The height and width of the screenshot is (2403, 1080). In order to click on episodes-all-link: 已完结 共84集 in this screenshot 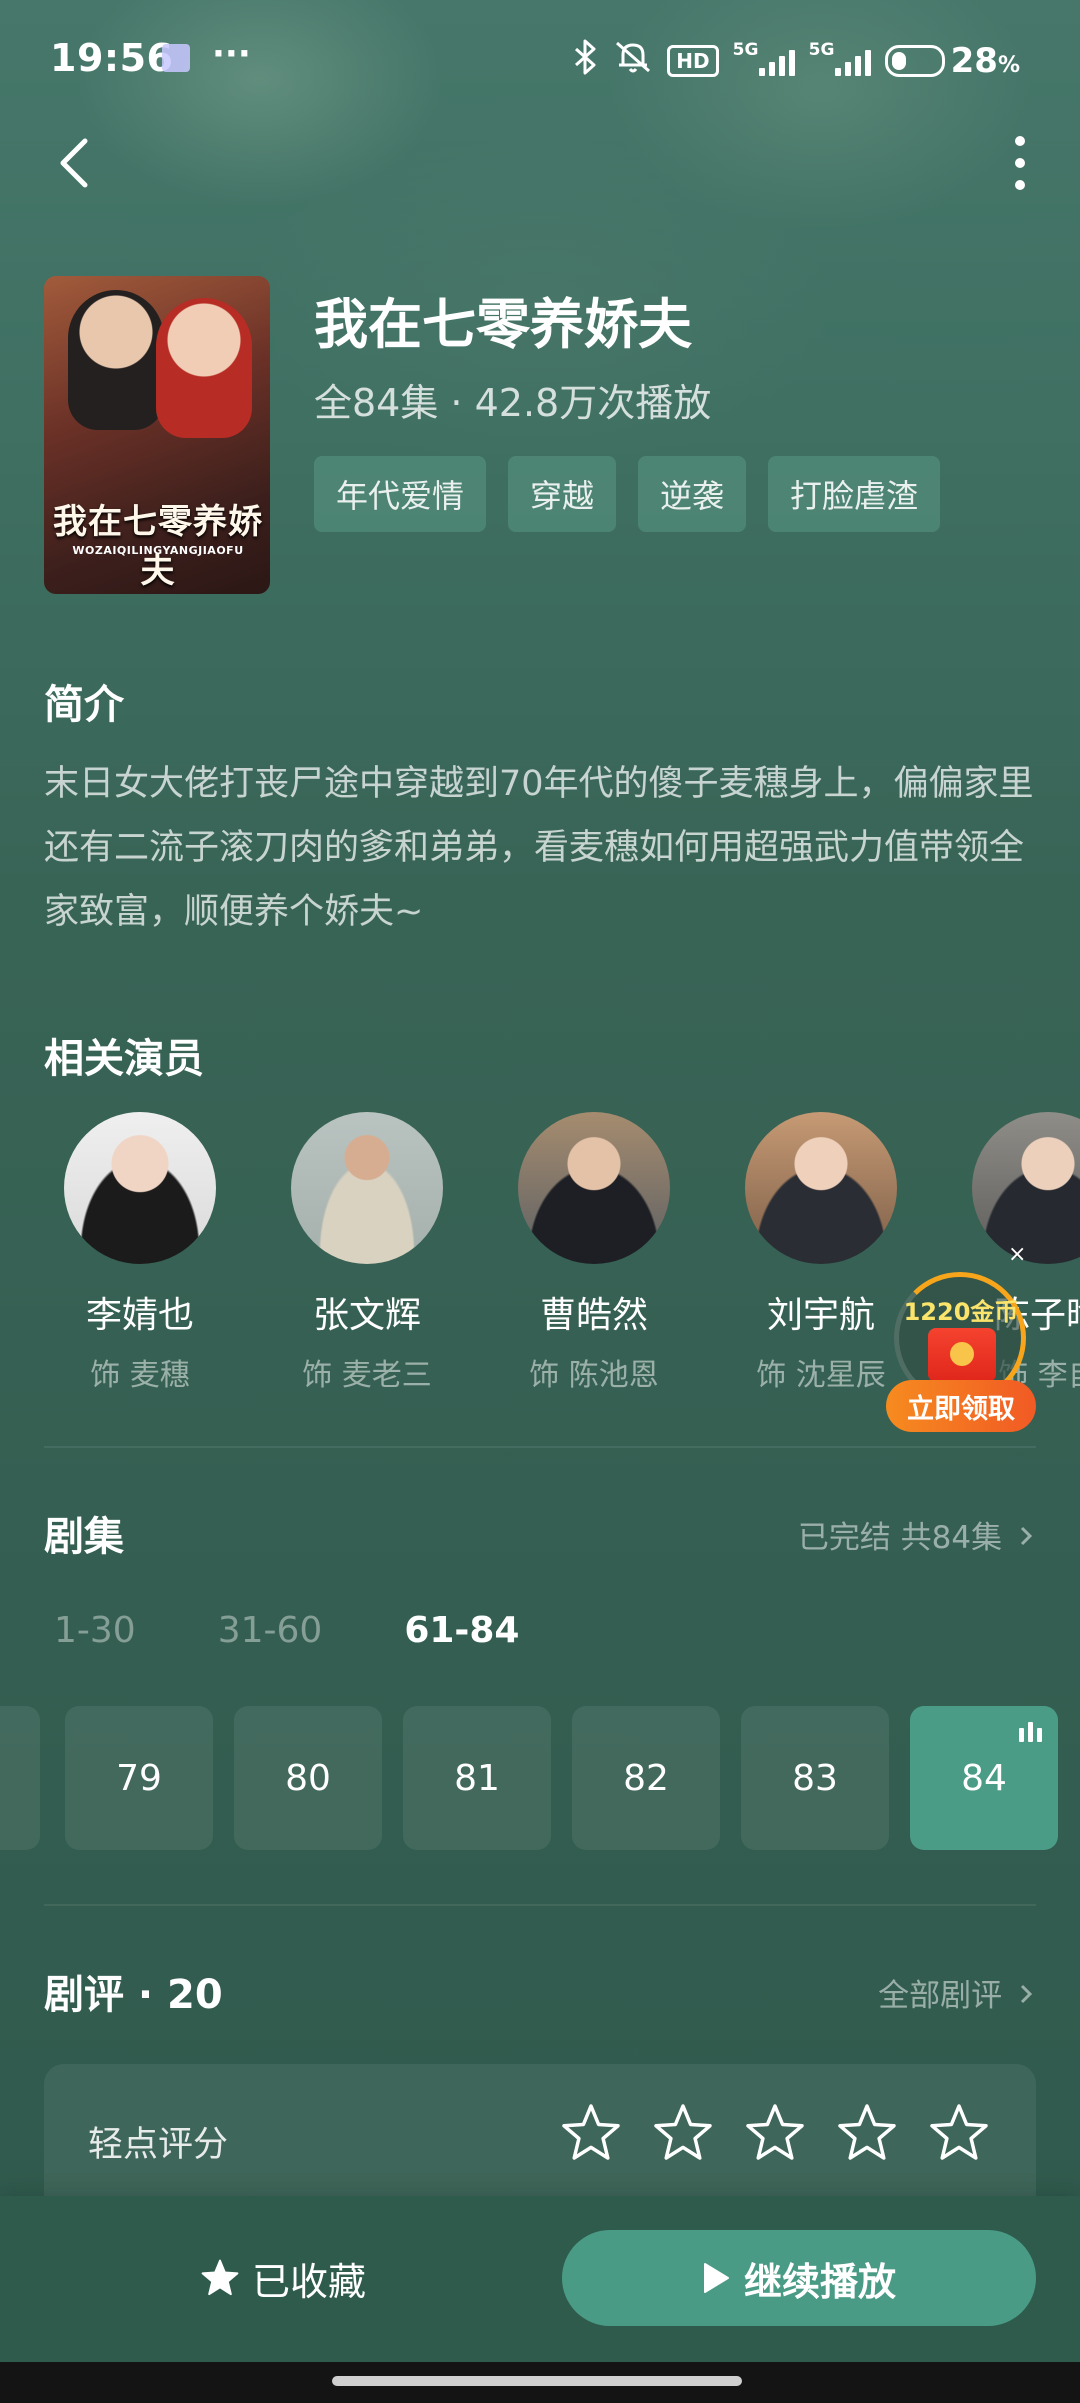, I will do `click(916, 1534)`.